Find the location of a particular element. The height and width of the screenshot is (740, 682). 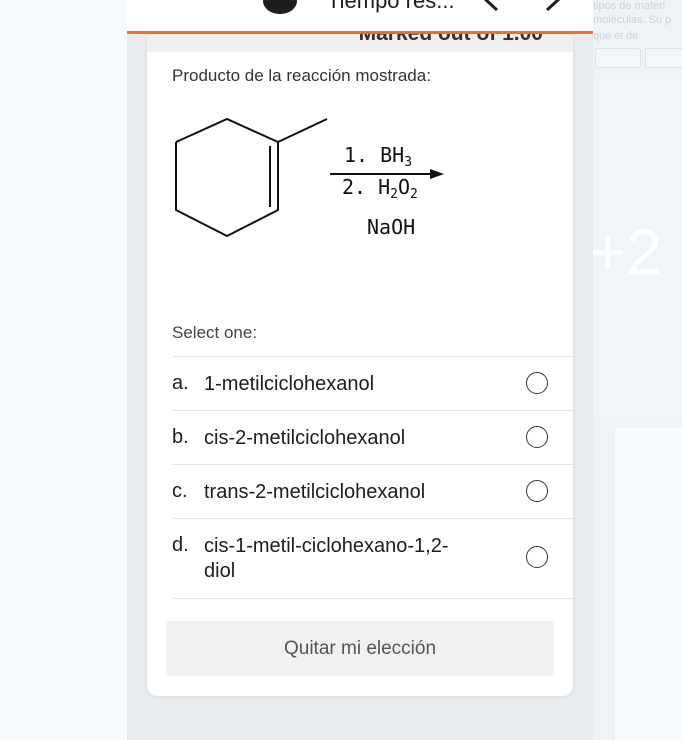

reagent-step-2-o: O is located at coordinates (404, 187).